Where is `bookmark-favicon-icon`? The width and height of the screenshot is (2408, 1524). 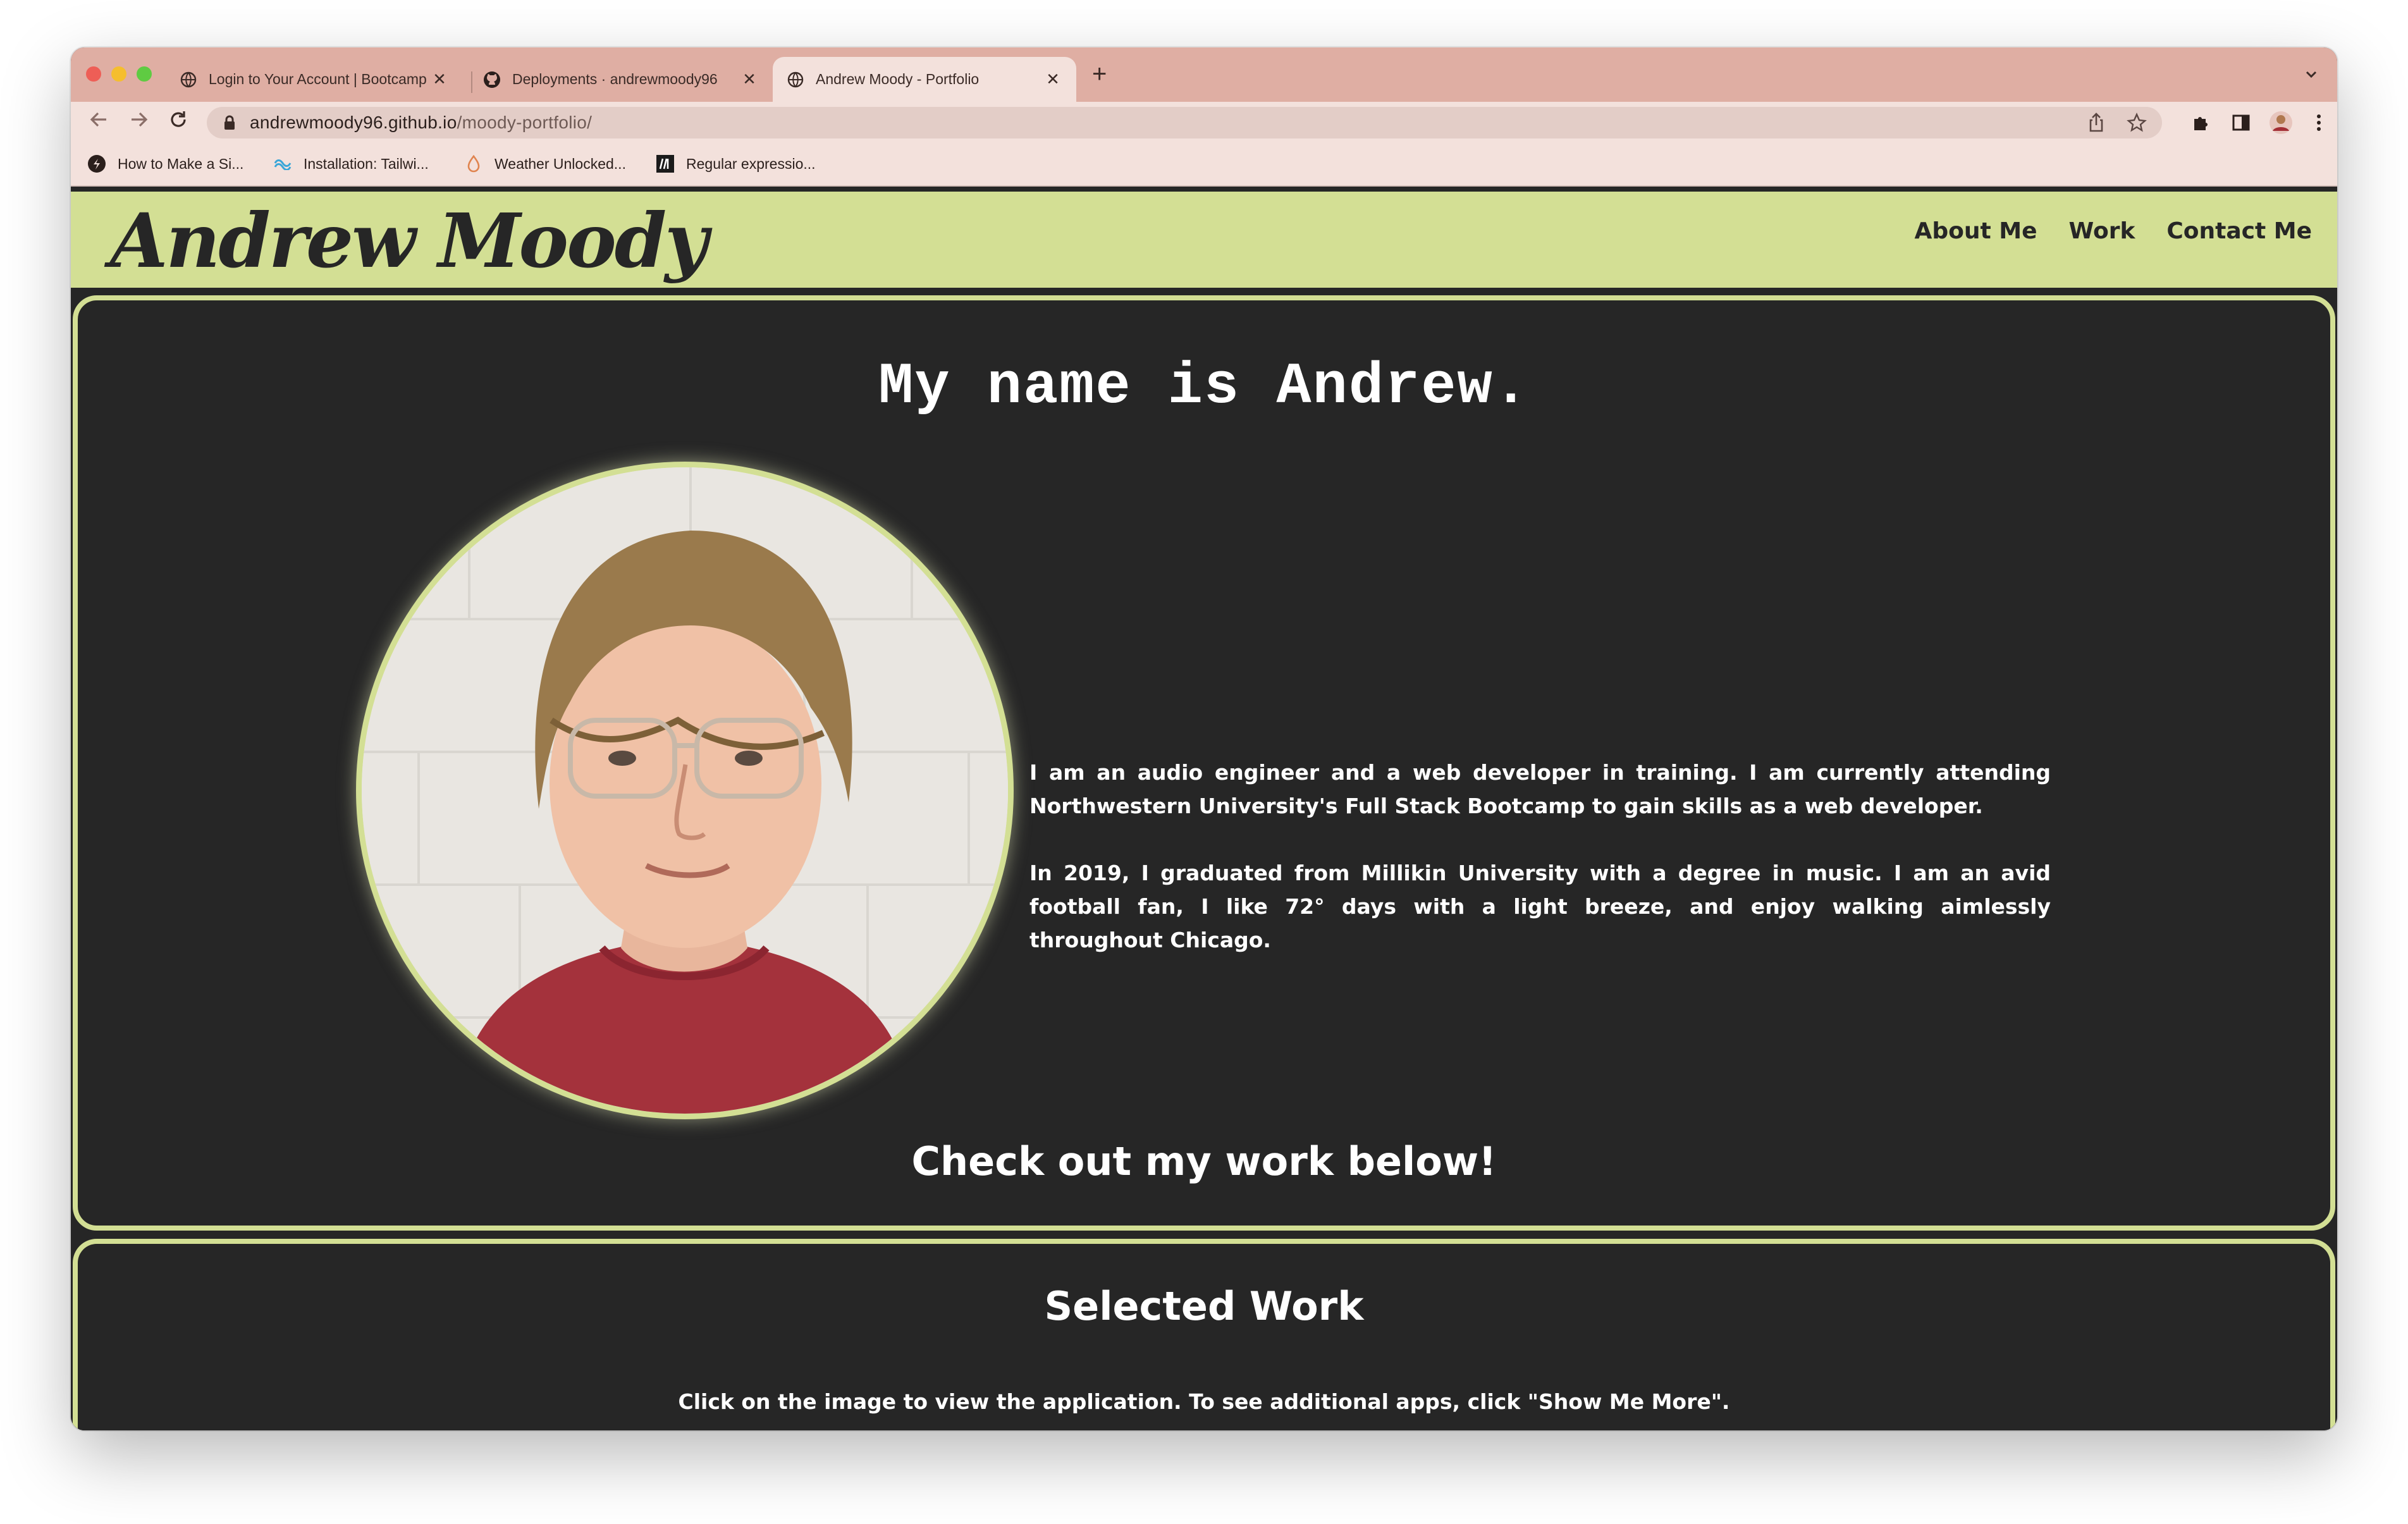 bookmark-favicon-icon is located at coordinates (96, 163).